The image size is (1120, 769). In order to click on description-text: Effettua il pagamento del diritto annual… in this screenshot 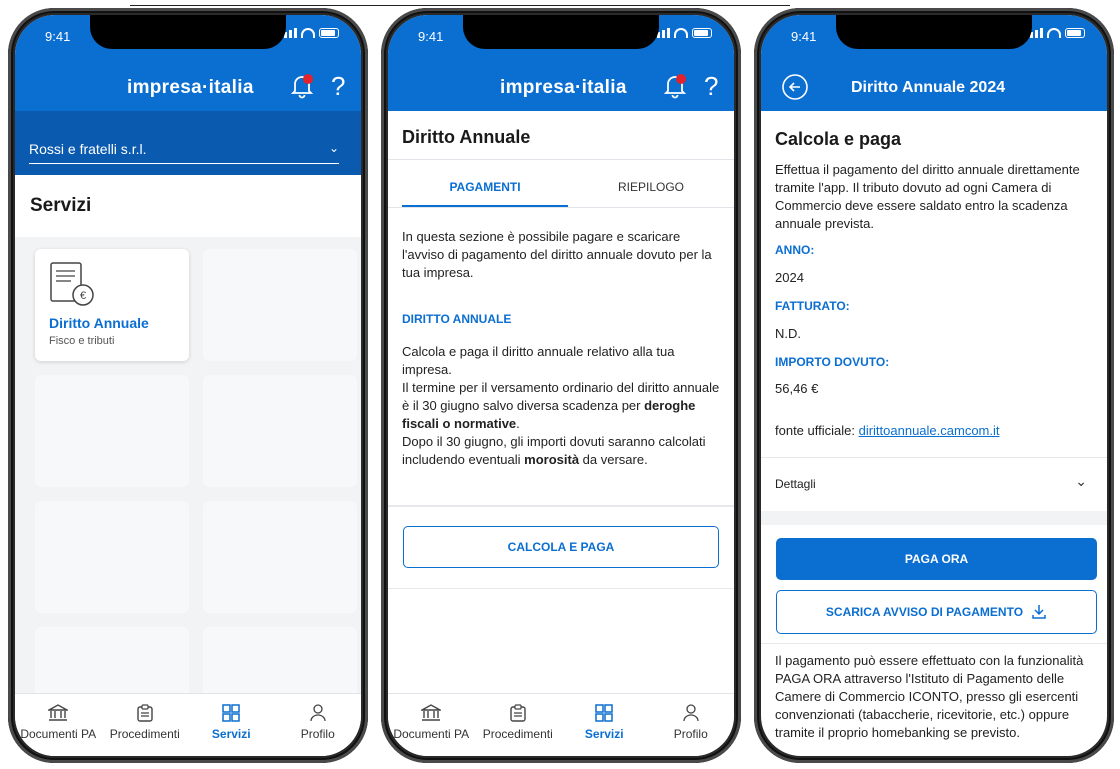, I will do `click(927, 196)`.